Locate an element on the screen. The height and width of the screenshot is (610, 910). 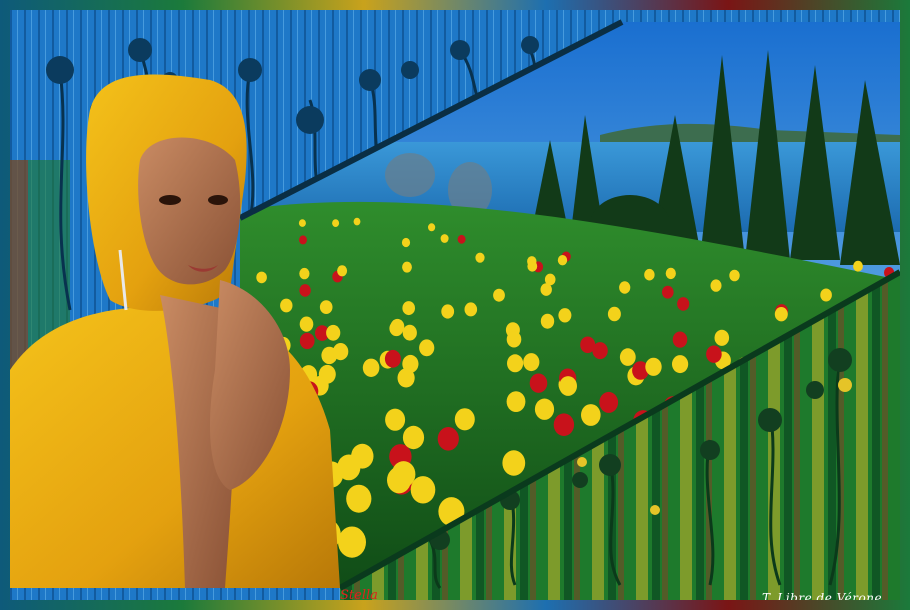
right-eye is located at coordinates (218, 200).